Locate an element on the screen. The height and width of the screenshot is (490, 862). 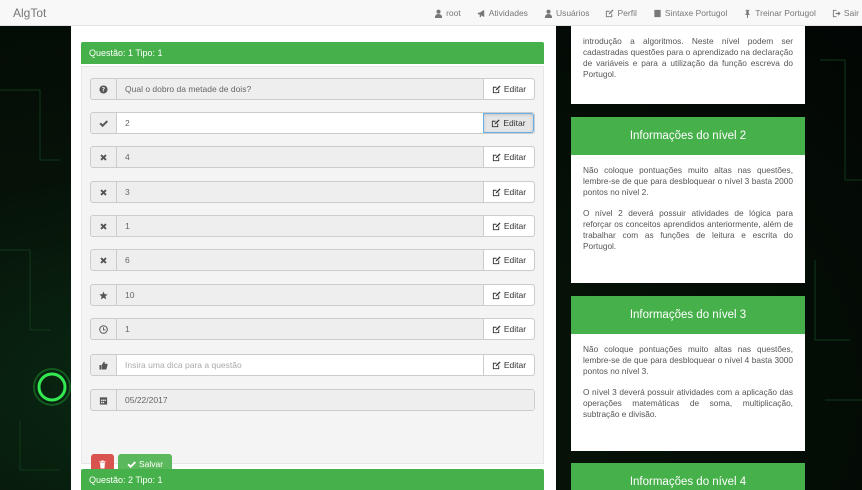
wrong-answer: 4 is located at coordinates (300, 157).